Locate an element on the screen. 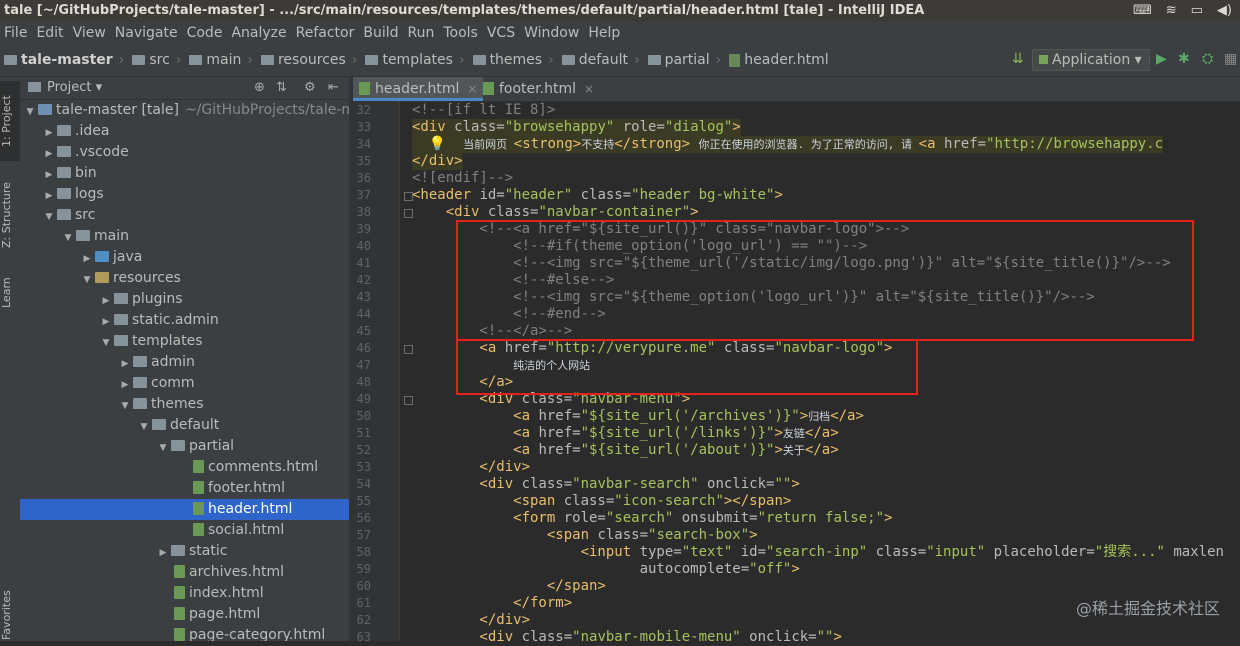 This screenshot has width=1240, height=646. tree-item: ▼ src is located at coordinates (184, 215).